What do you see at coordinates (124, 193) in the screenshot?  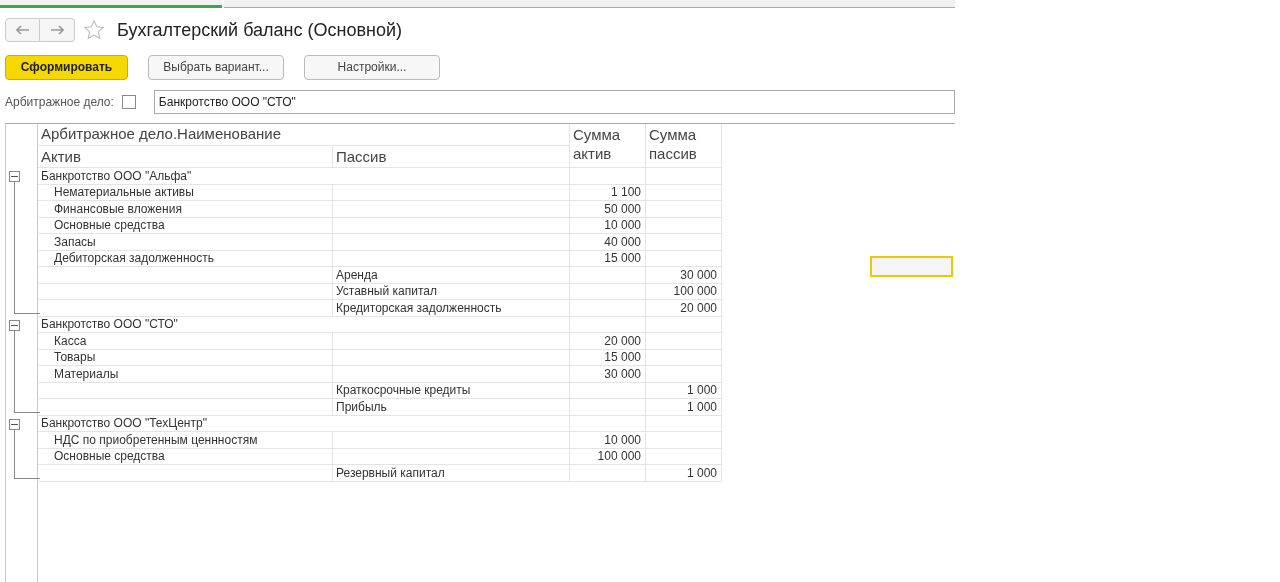 I see `table-cell-text: Нематериальные активы` at bounding box center [124, 193].